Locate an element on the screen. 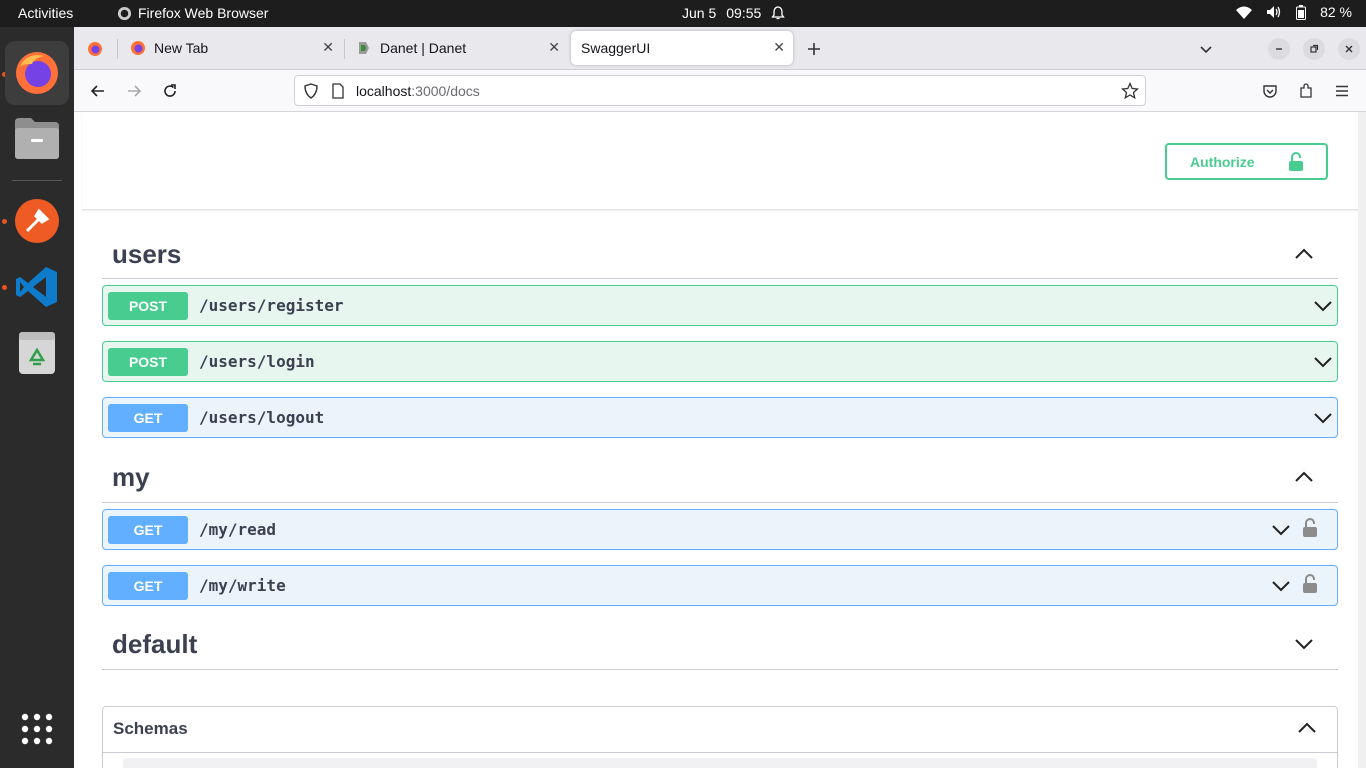  firefox-icon is located at coordinates (37, 73).